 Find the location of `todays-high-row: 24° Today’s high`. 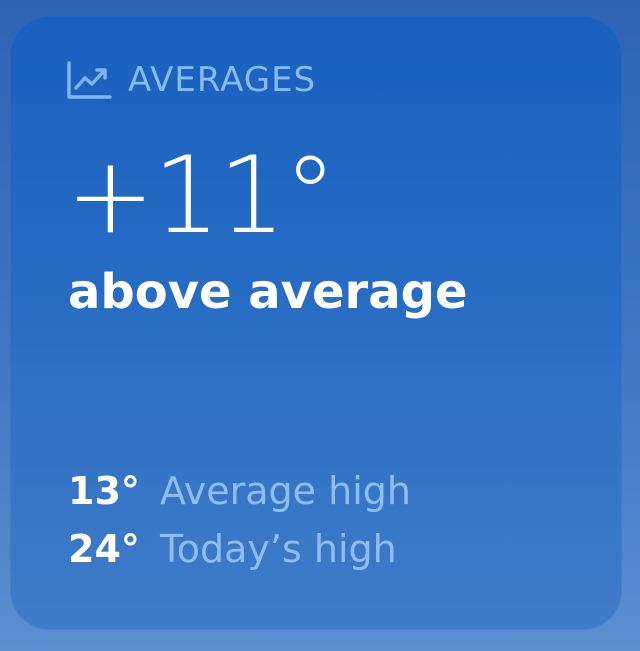

todays-high-row: 24° Today’s high is located at coordinates (232, 549).